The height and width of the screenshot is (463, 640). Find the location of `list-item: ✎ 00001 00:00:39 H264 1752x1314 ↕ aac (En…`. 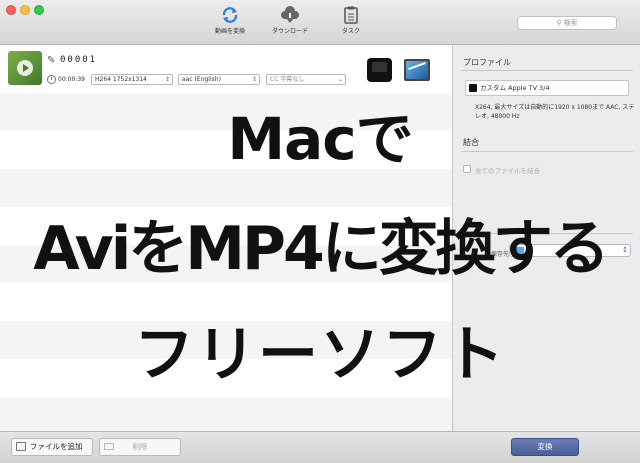

list-item: ✎ 00001 00:00:39 H264 1752x1314 ↕ aac (En… is located at coordinates (226, 69).